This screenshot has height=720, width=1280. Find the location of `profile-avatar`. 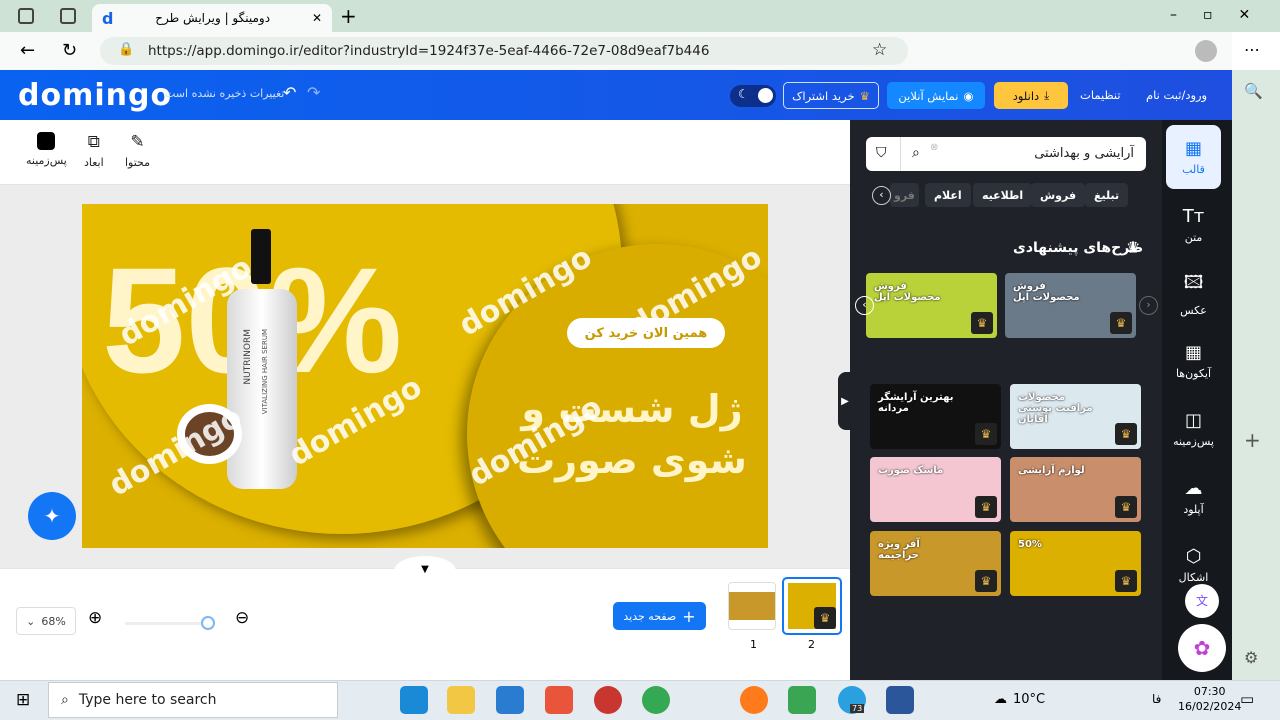

profile-avatar is located at coordinates (1206, 51).